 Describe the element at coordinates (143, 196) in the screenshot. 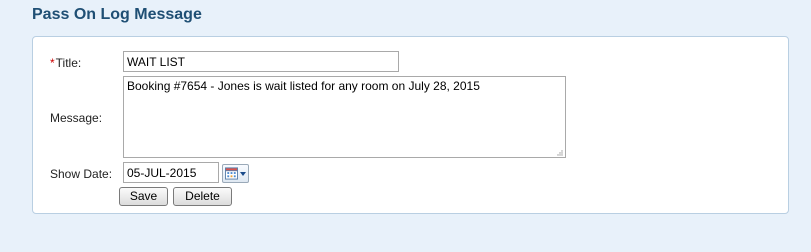

I see `save-button: Save` at that location.